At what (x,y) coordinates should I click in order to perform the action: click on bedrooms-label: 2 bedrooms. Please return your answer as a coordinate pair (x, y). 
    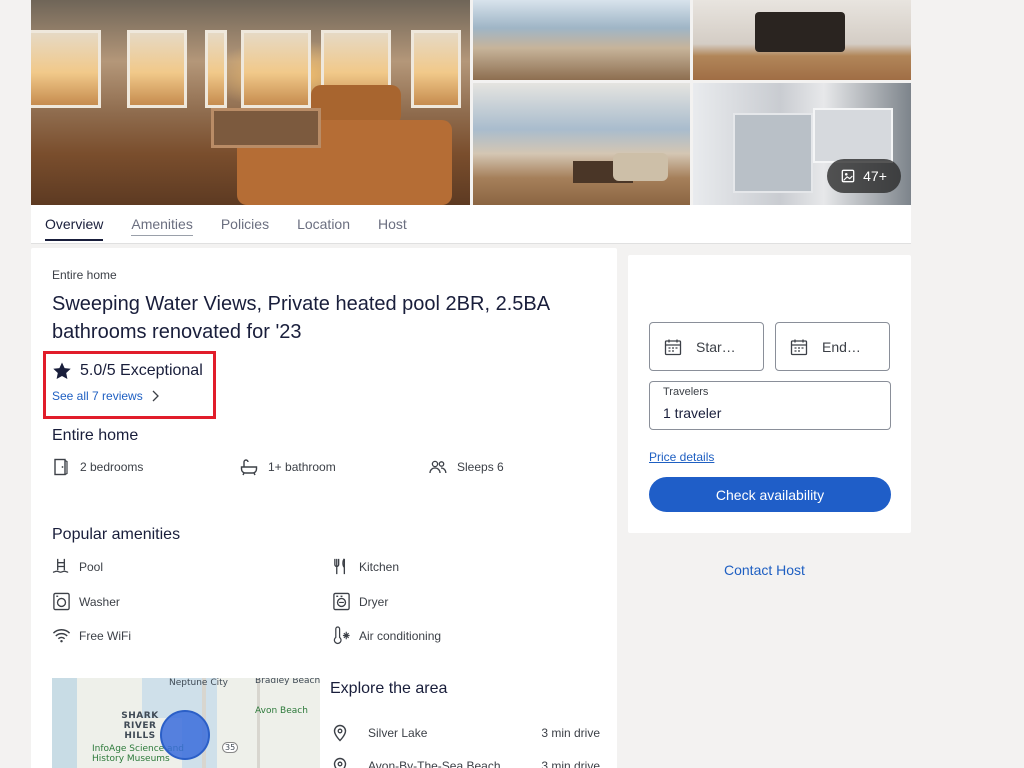
    Looking at the image, I should click on (112, 467).